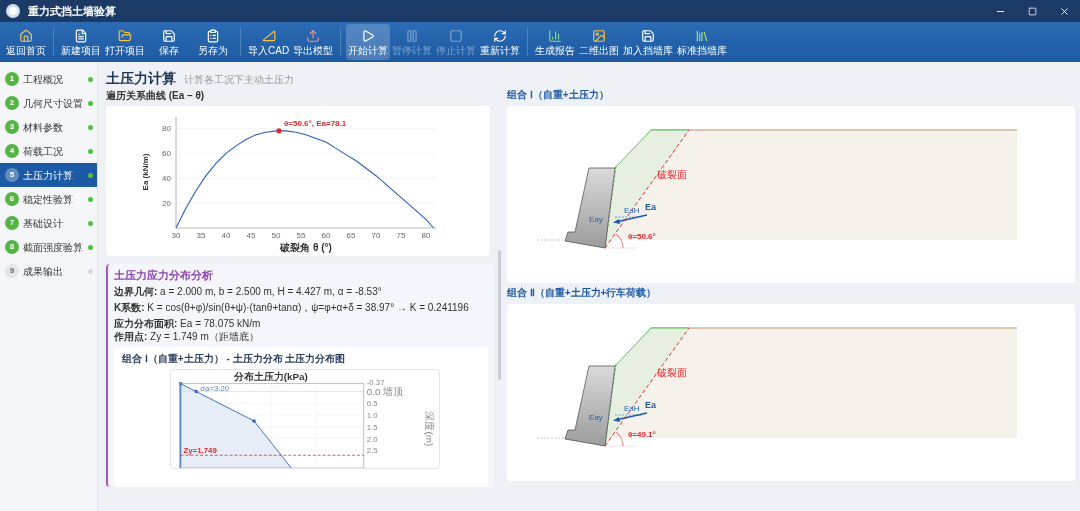 This screenshot has width=1080, height=511. I want to click on sidebar-item: 7 基础设计, so click(48, 223).